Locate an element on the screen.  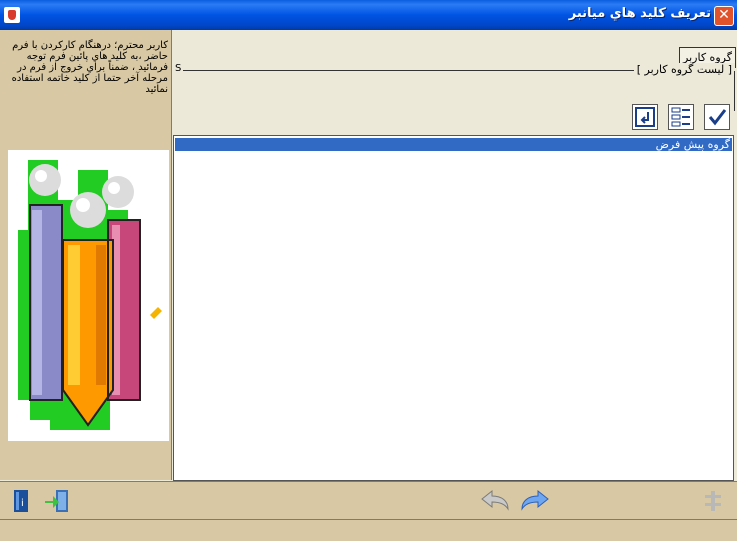
svg-text: i is located at coordinates (22, 503).